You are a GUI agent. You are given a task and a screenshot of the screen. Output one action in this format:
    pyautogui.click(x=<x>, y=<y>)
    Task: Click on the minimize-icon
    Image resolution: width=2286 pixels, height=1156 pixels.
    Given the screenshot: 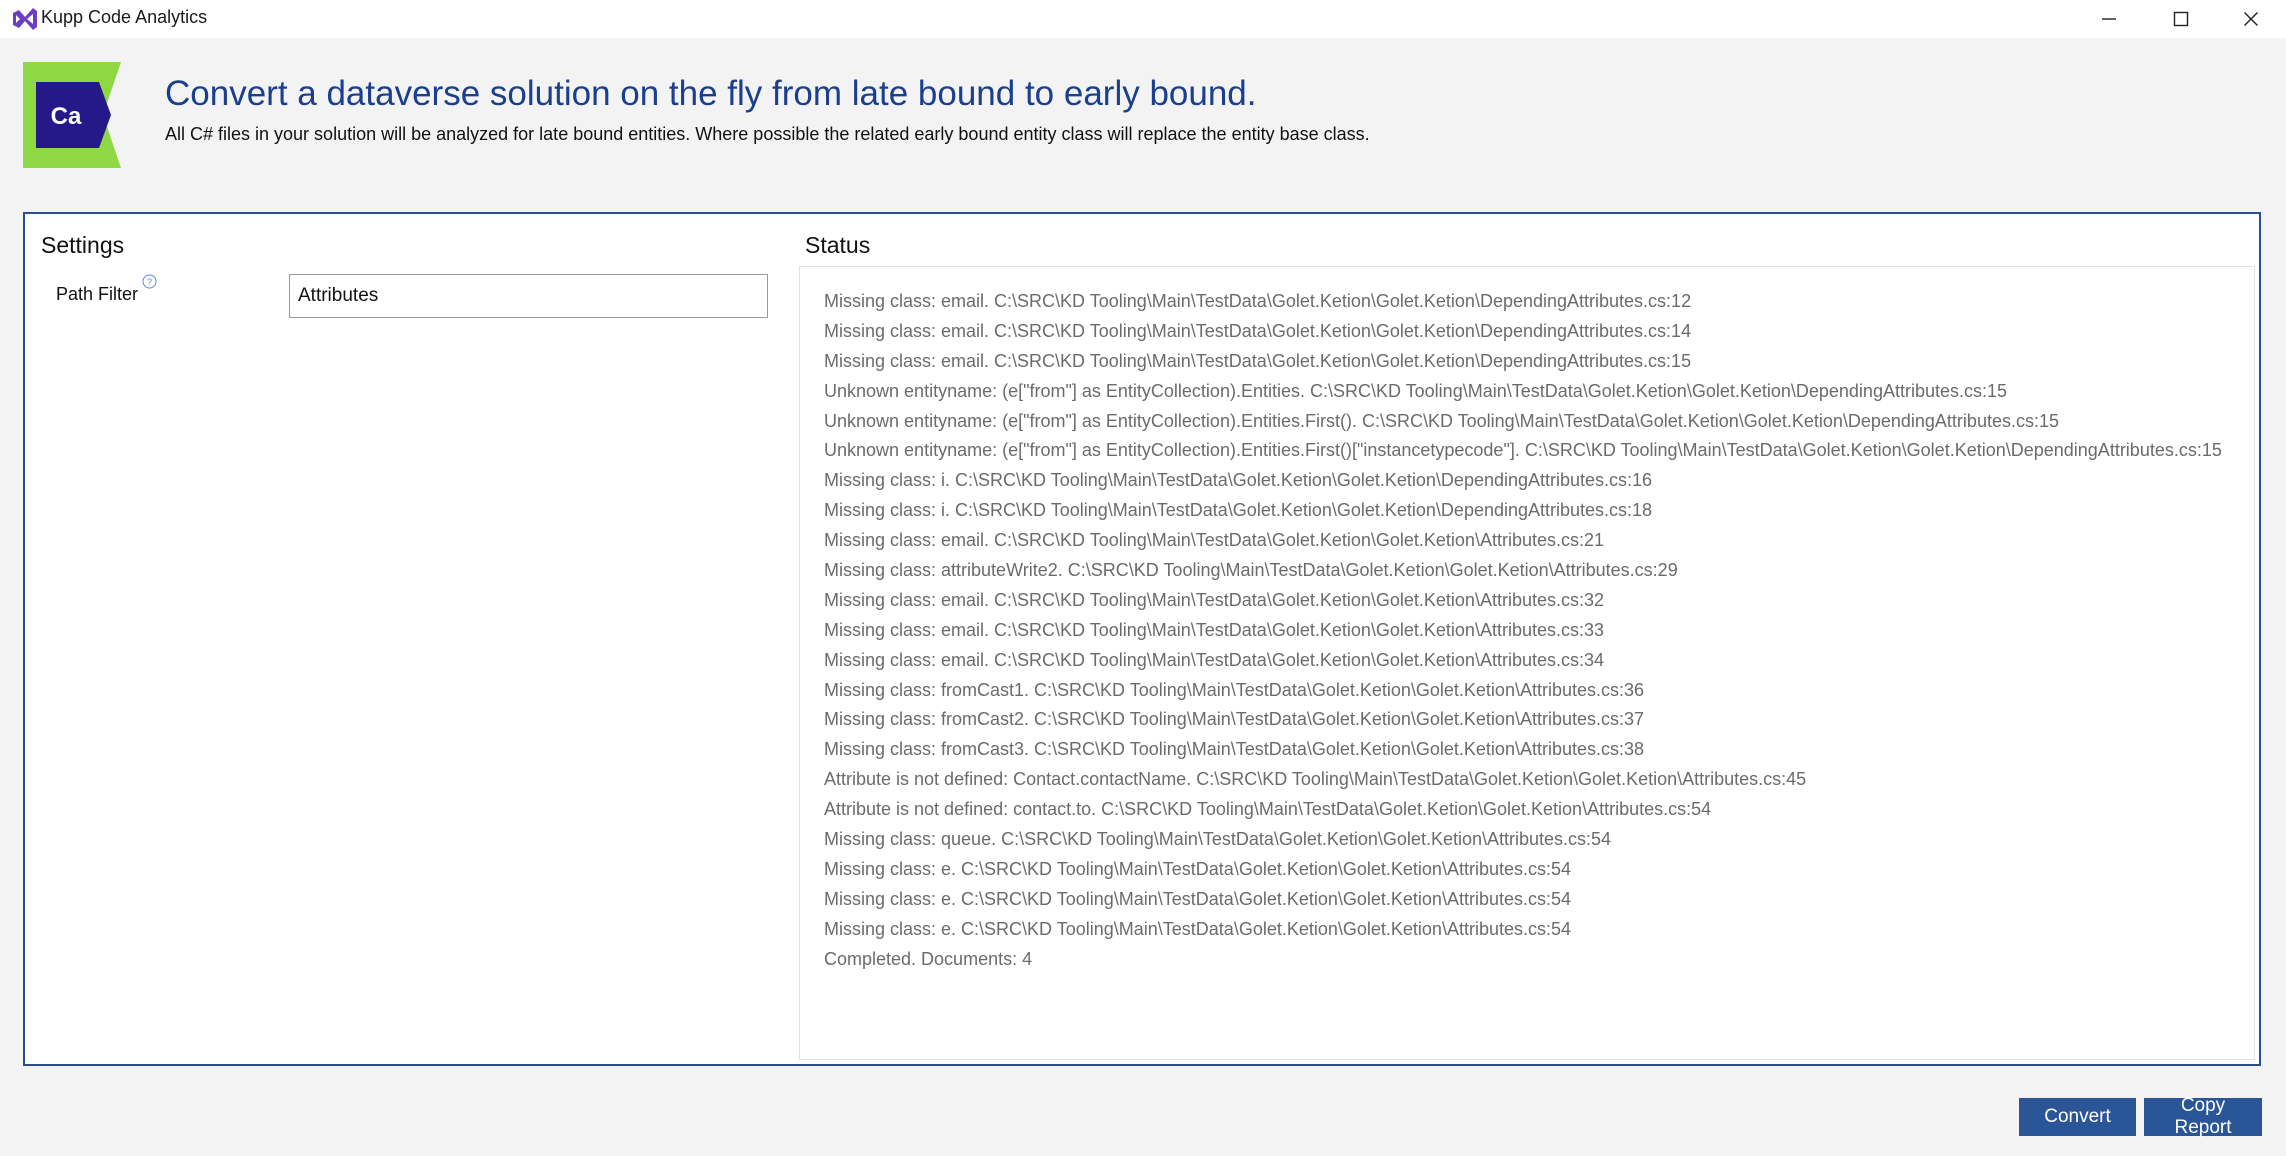 What is the action you would take?
    pyautogui.click(x=2109, y=19)
    